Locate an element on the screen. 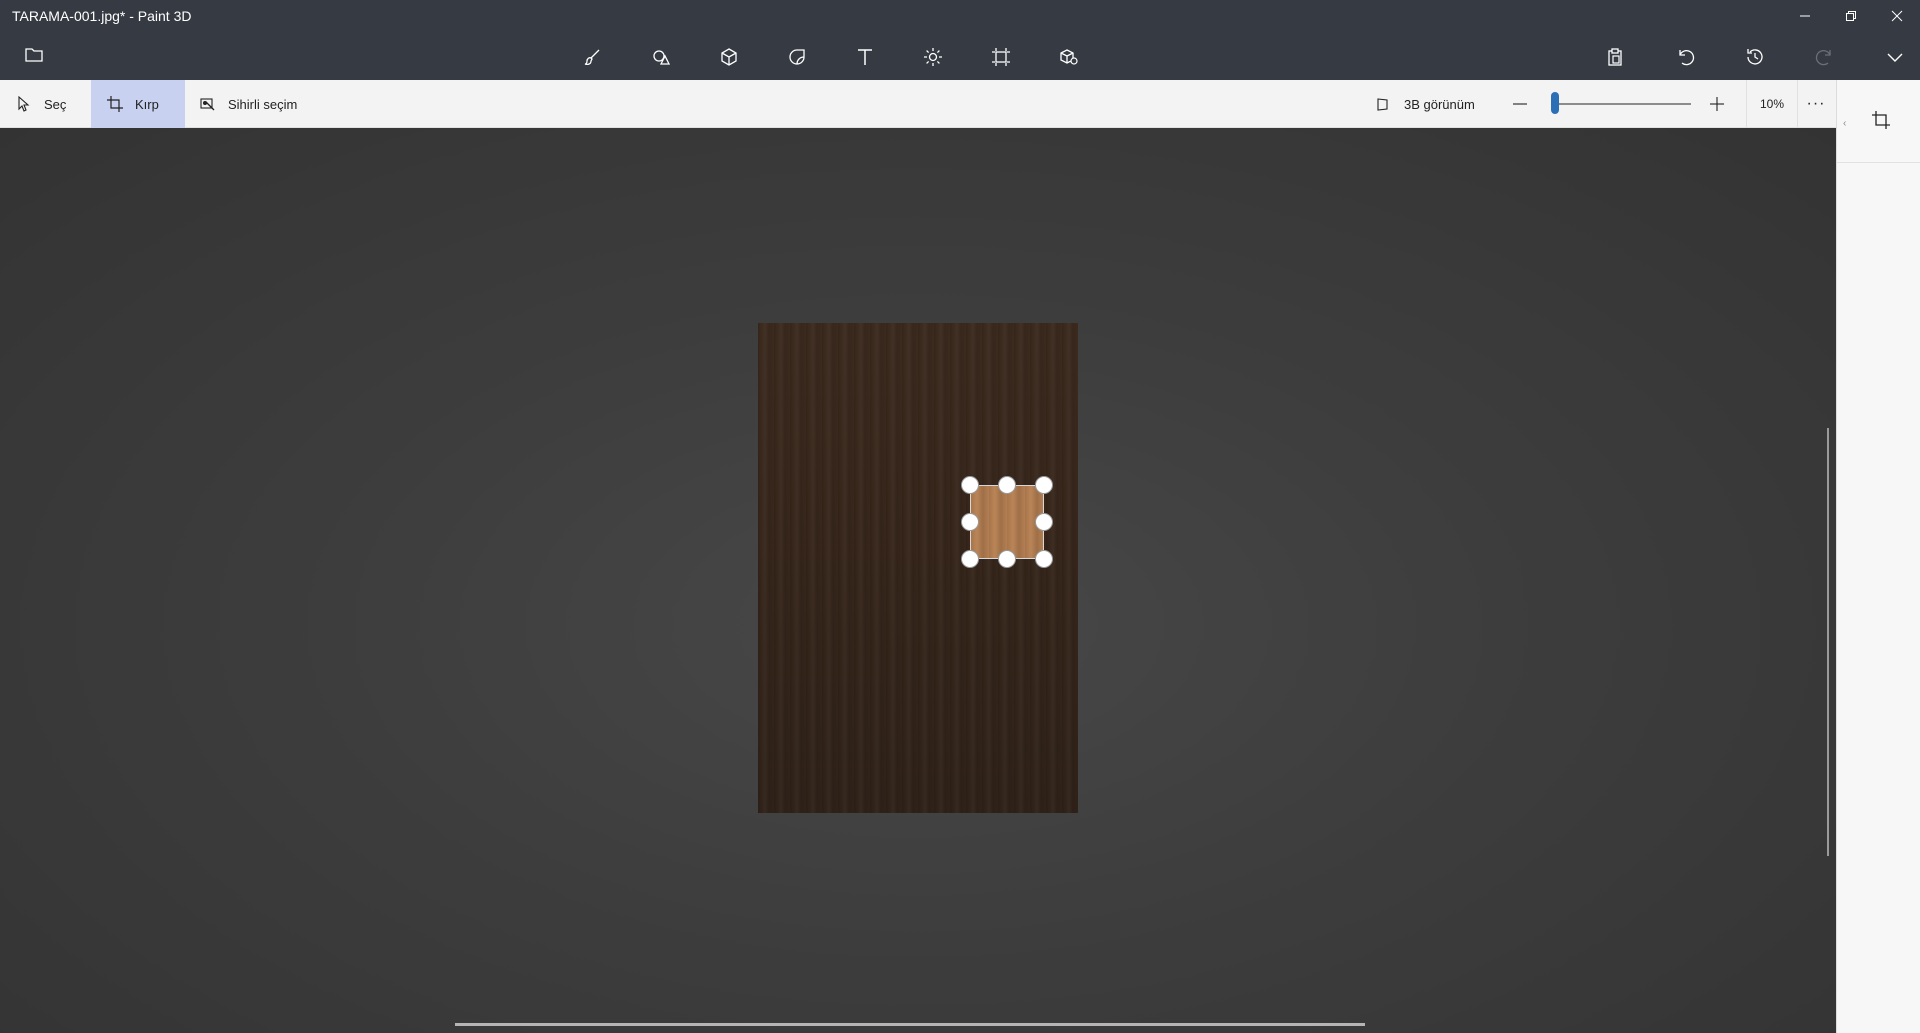 The width and height of the screenshot is (1920, 1033). crop-handle-bottom-right is located at coordinates (1044, 559).